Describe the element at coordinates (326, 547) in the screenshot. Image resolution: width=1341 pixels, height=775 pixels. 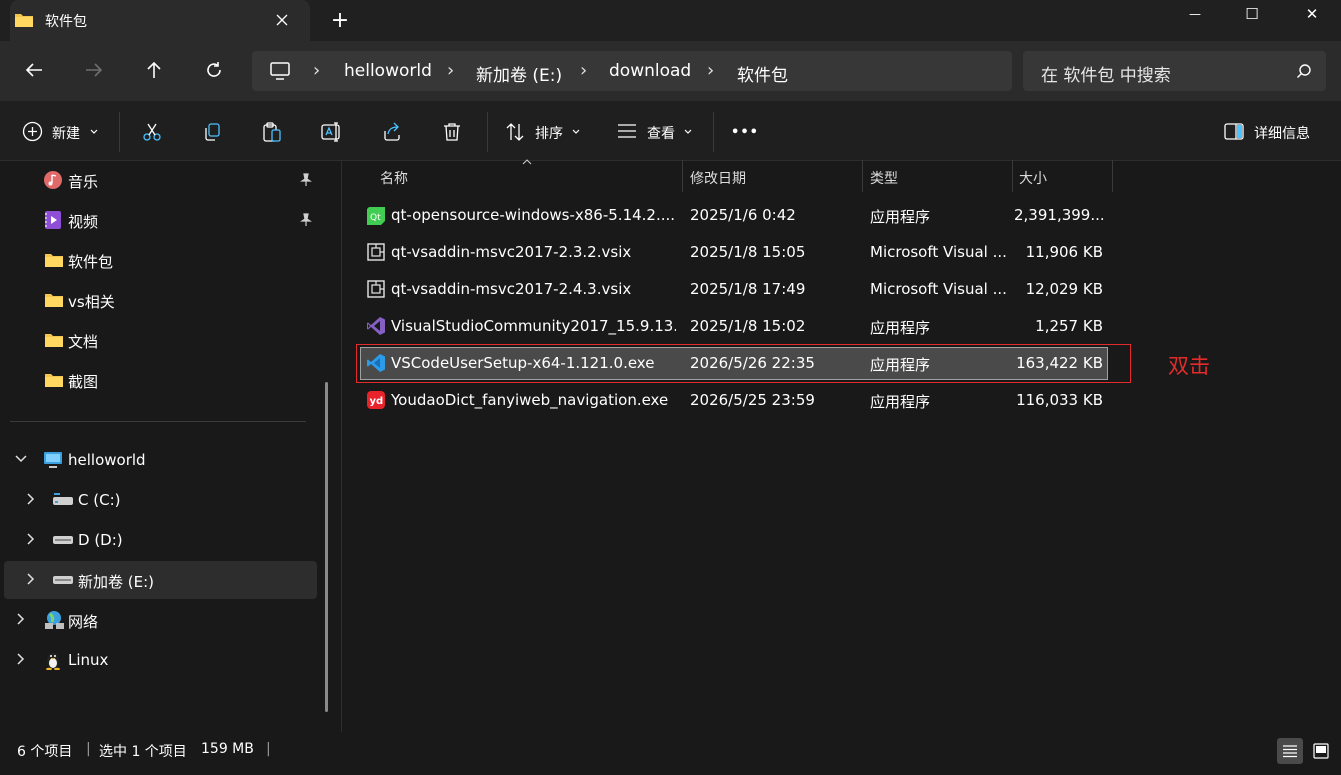
I see `sidebar-scrollbar` at that location.